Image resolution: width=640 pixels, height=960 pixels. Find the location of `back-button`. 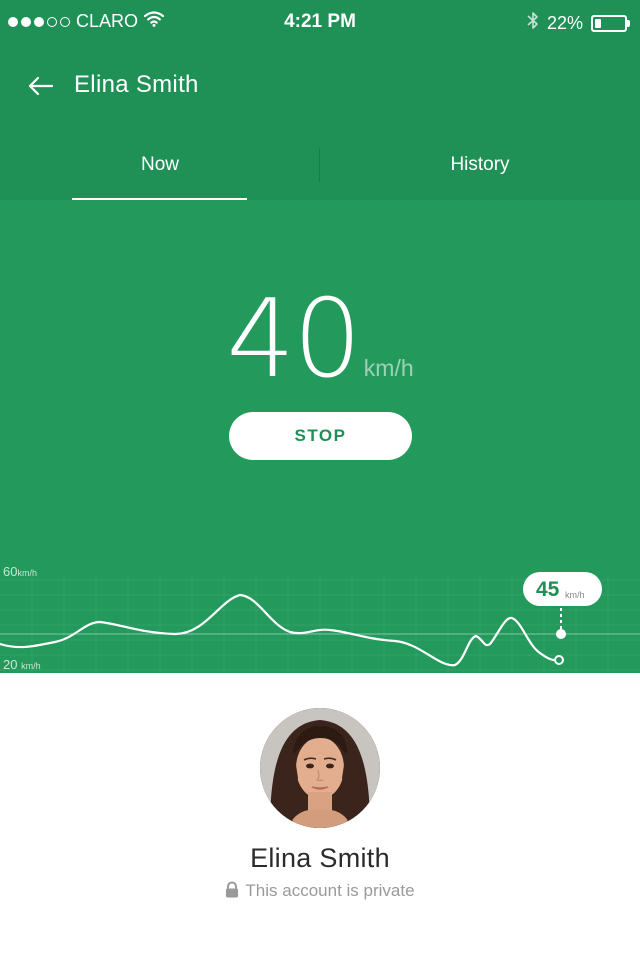

back-button is located at coordinates (42, 86).